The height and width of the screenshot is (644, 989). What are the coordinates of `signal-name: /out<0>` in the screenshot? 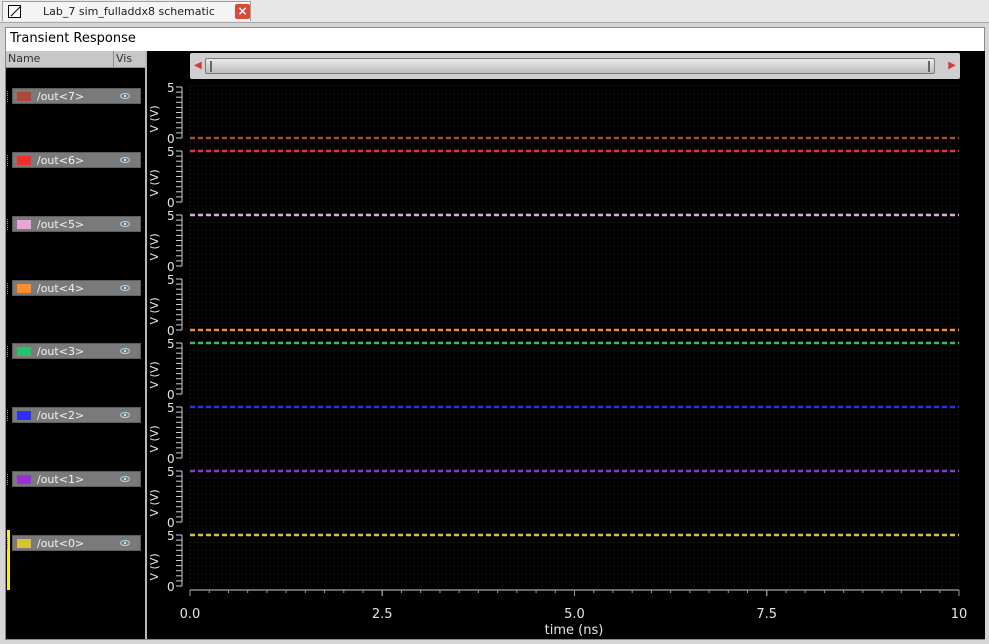 It's located at (61, 543).